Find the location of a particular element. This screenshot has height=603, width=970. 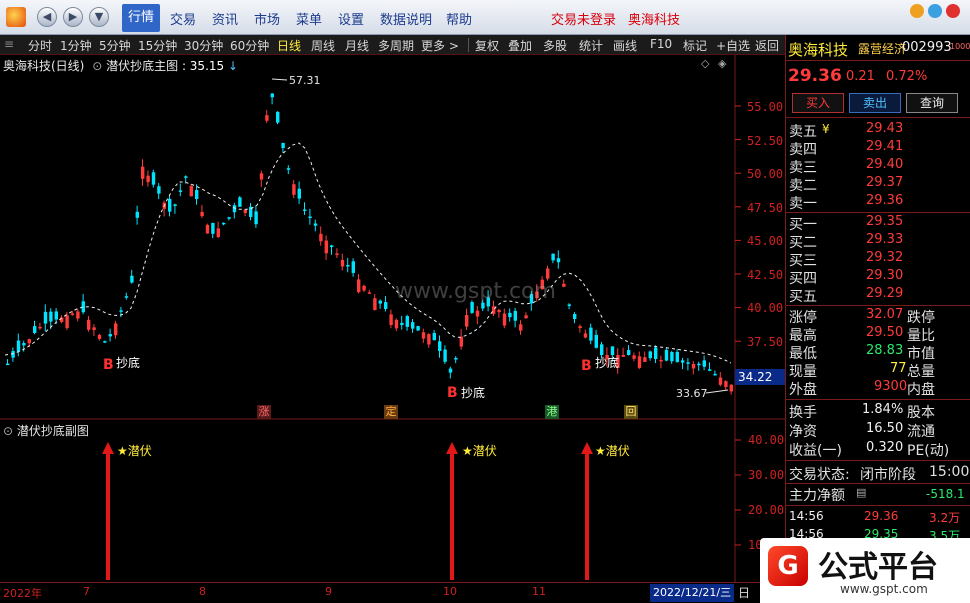

bid-3-price: 29.32 is located at coordinates (884, 257).